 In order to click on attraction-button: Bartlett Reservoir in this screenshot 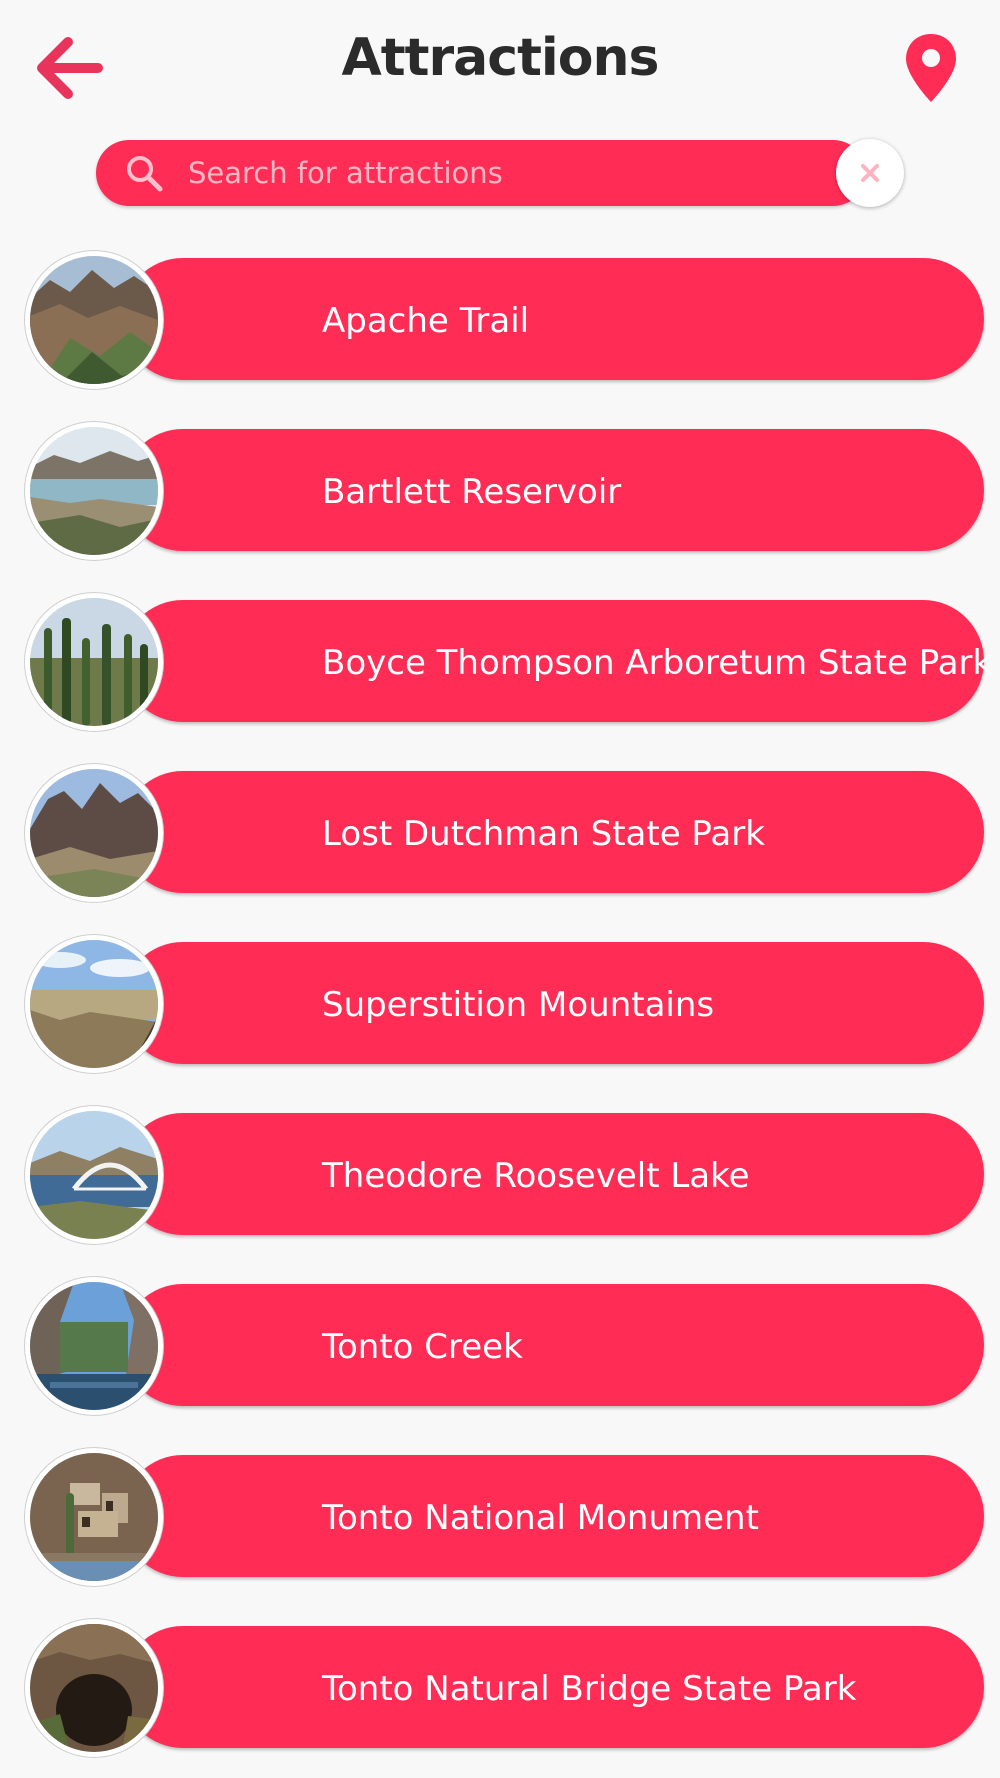, I will do `click(553, 490)`.